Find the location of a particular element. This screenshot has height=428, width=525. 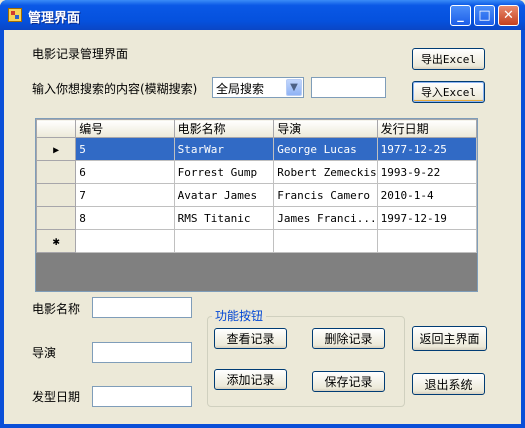

page-heading: 电影记录管理界面 is located at coordinates (80, 54).